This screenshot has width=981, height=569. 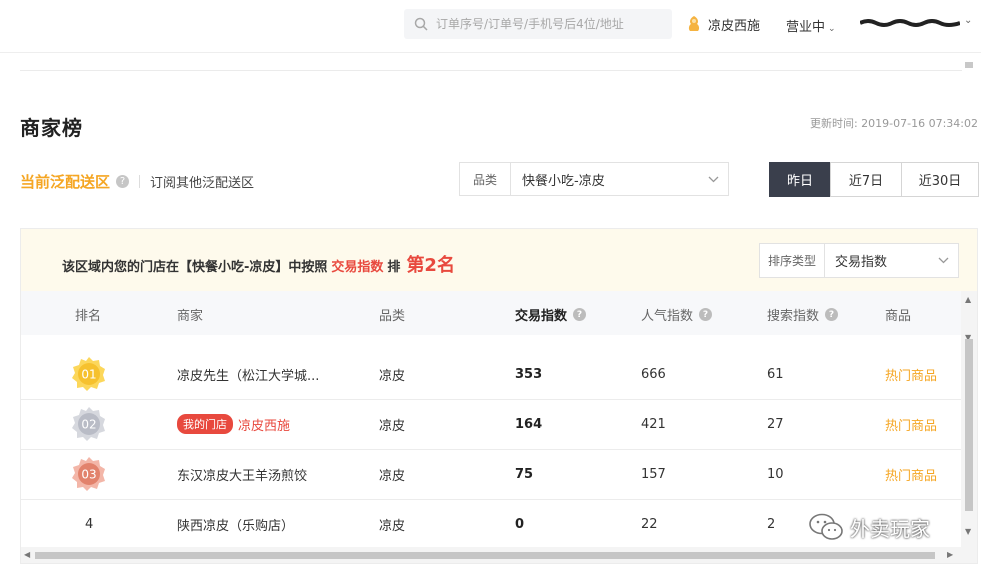 I want to click on page-scrollbar, so click(x=969, y=63).